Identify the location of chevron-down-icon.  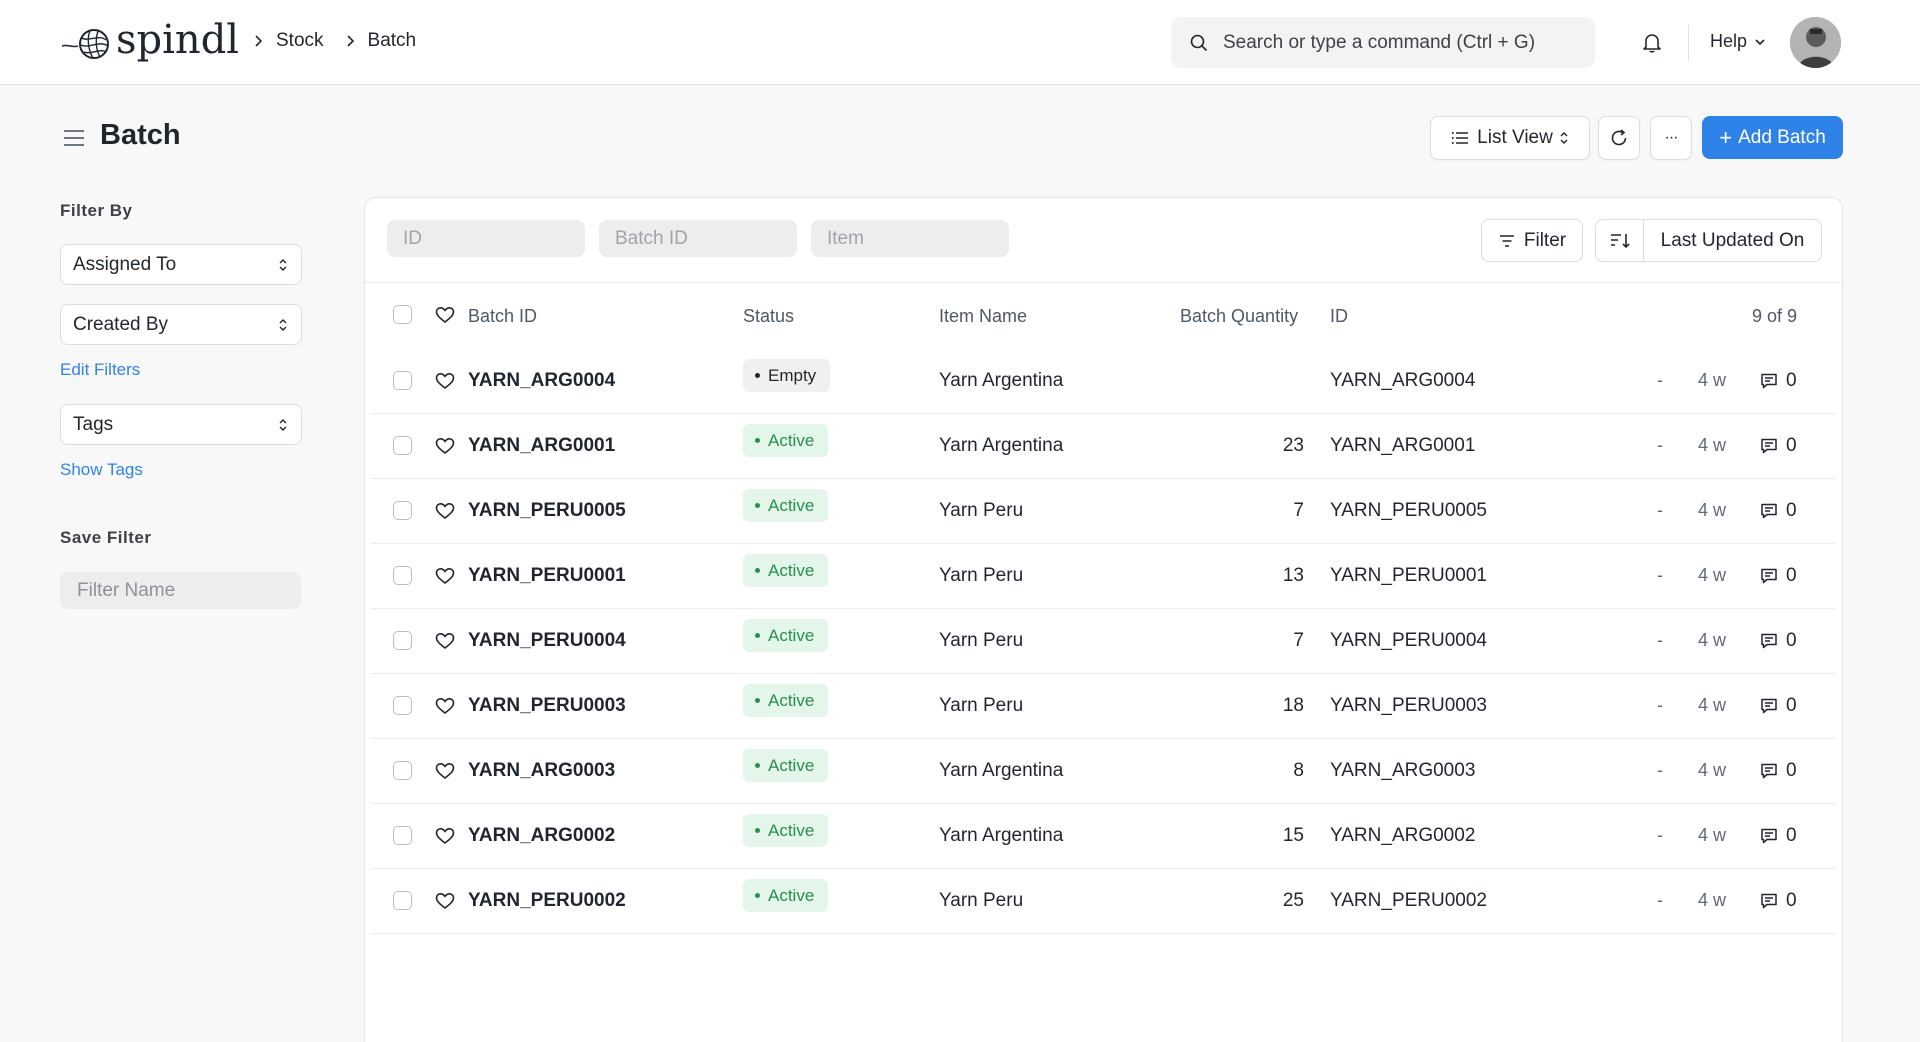
(1760, 41).